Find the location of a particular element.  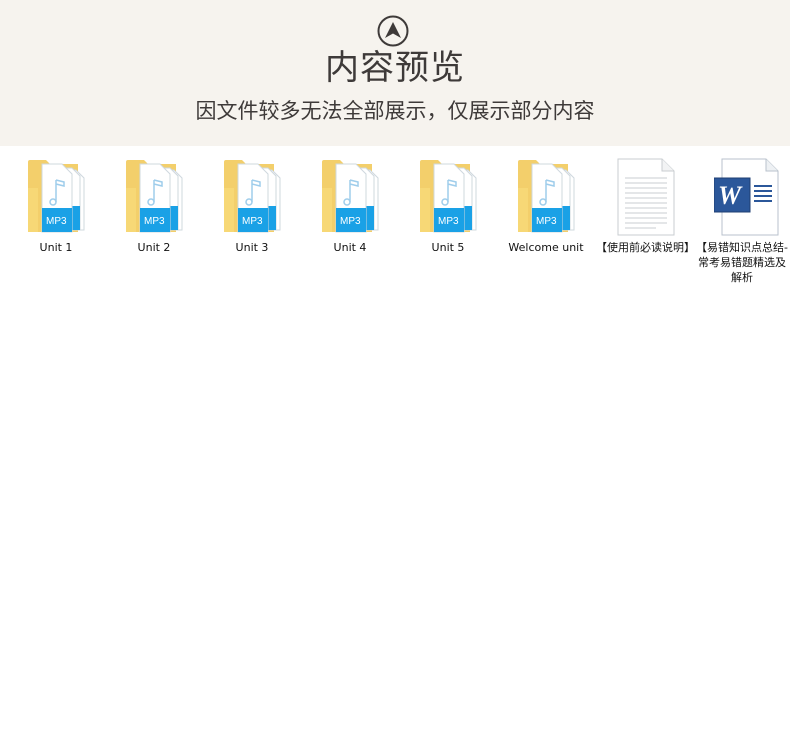

word-document-icon: W is located at coordinates (742, 197).